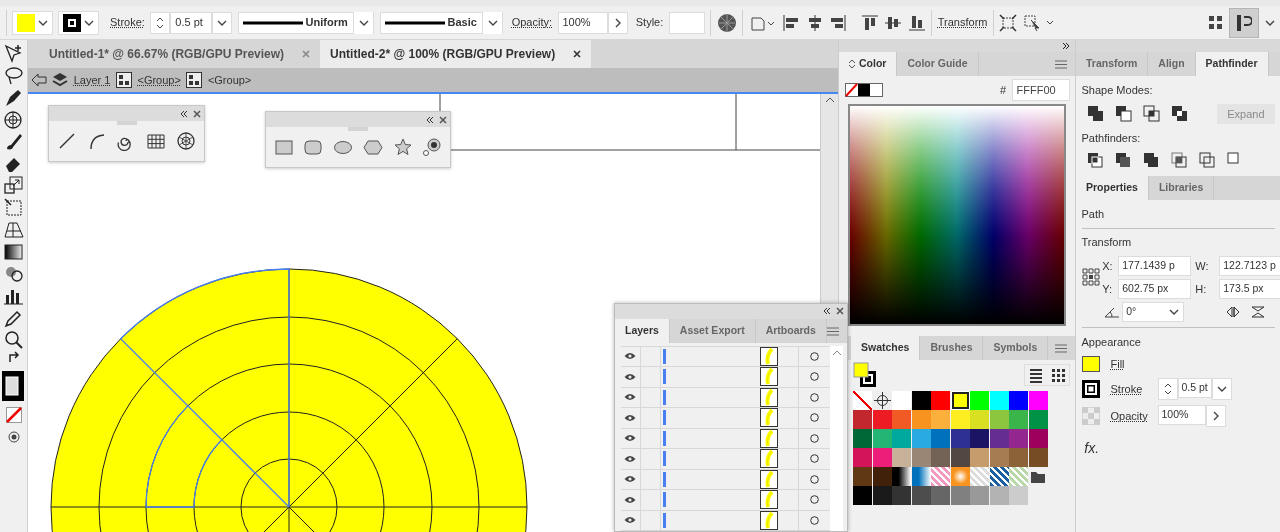 This screenshot has width=1280, height=532. Describe the element at coordinates (838, 22) in the screenshot. I see `align-right-icon` at that location.